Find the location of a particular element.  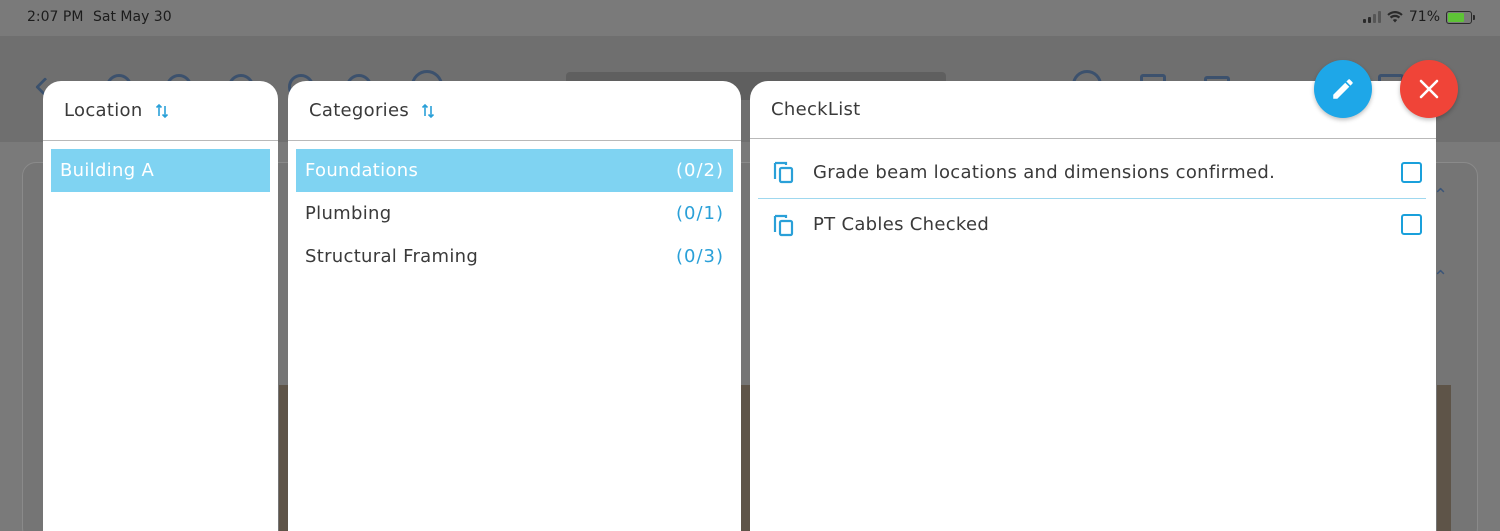

background-photo is located at coordinates (1444, 458).